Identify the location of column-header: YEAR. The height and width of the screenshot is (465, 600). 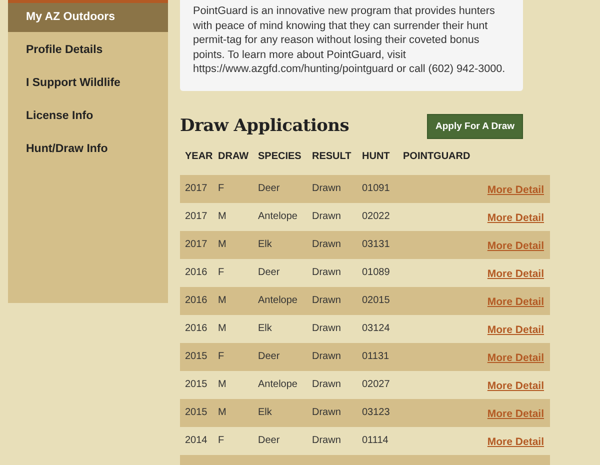
(199, 157).